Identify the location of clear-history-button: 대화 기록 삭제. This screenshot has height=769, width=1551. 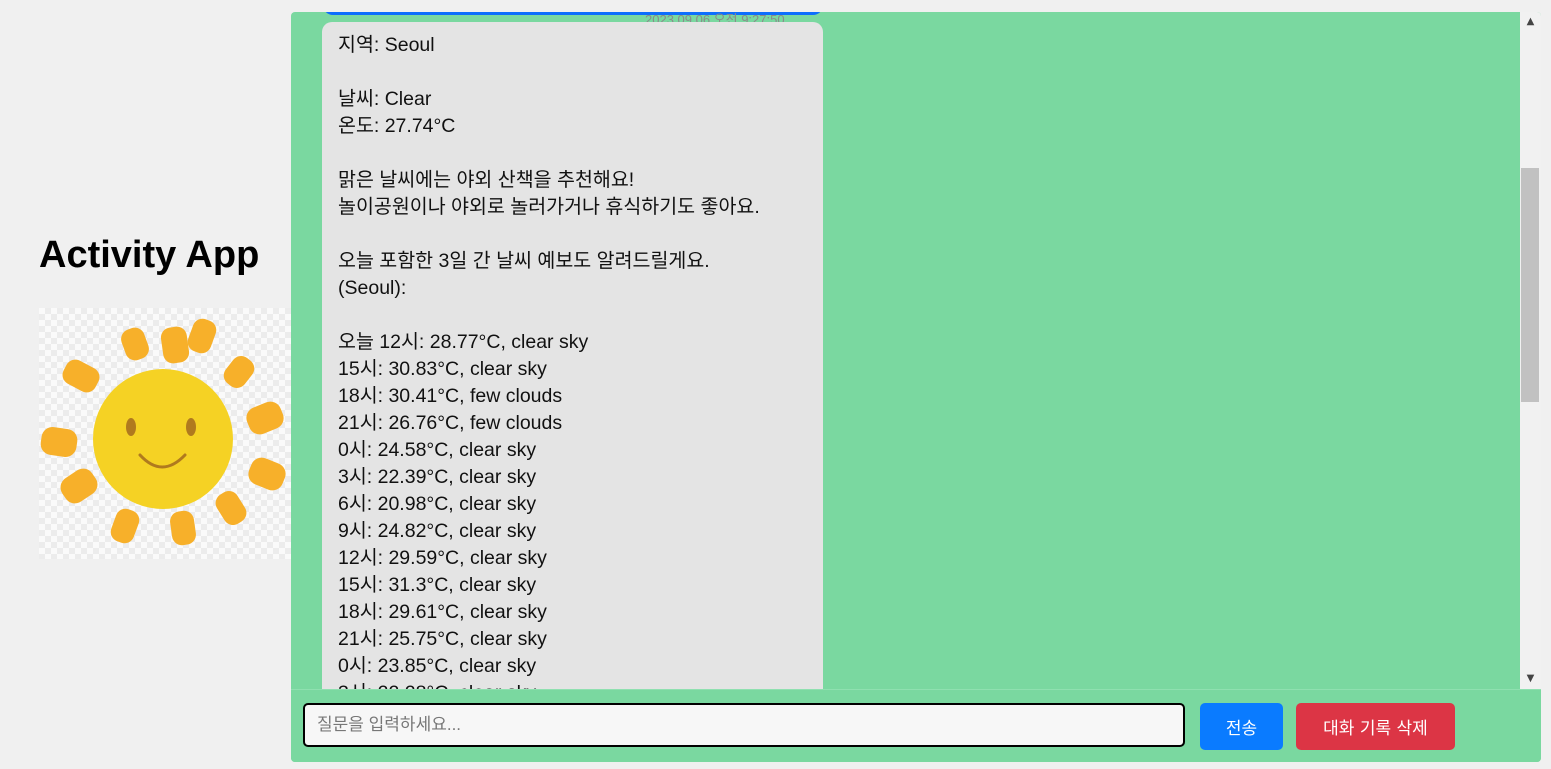
(1375, 726).